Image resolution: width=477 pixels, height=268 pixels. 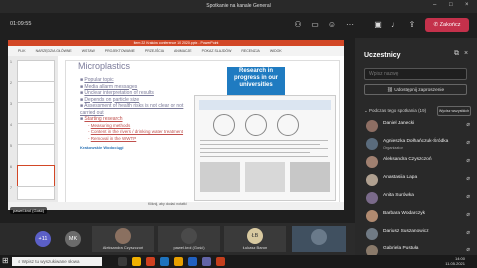 What do you see at coordinates (451, 5) in the screenshot?
I see `maximize-icon: □` at bounding box center [451, 5].